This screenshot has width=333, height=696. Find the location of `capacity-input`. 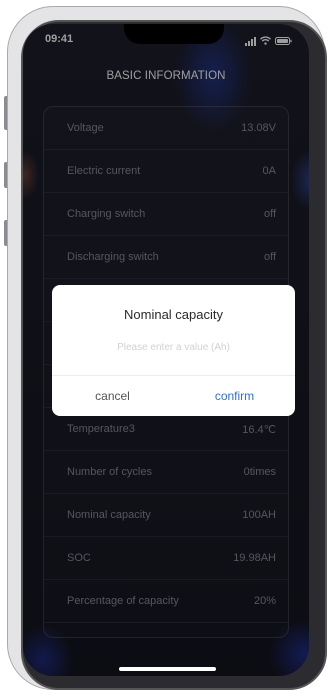

capacity-input is located at coordinates (173, 347).